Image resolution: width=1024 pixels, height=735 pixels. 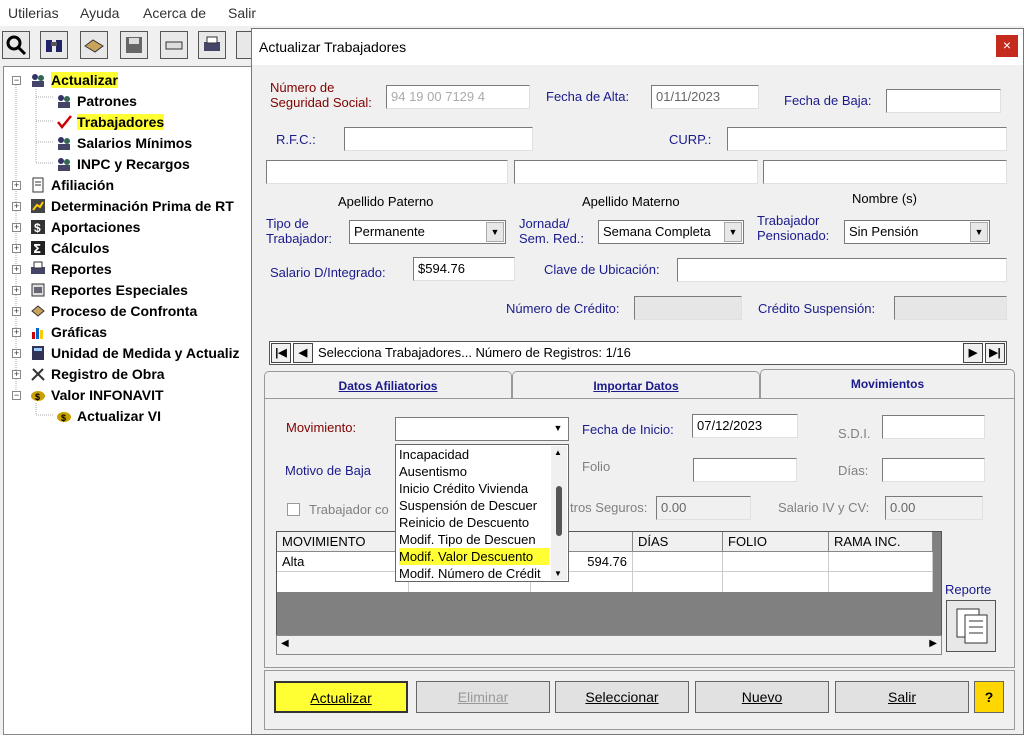 What do you see at coordinates (989, 697) in the screenshot?
I see `help-icon: ?` at bounding box center [989, 697].